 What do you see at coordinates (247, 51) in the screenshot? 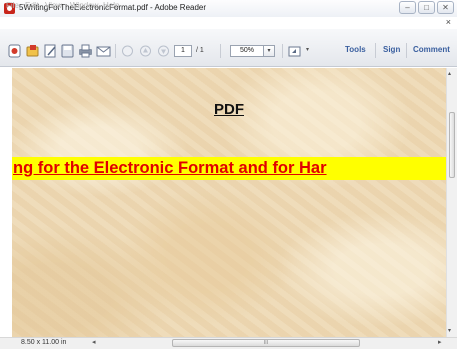
I see `zoom-input: 50%` at bounding box center [247, 51].